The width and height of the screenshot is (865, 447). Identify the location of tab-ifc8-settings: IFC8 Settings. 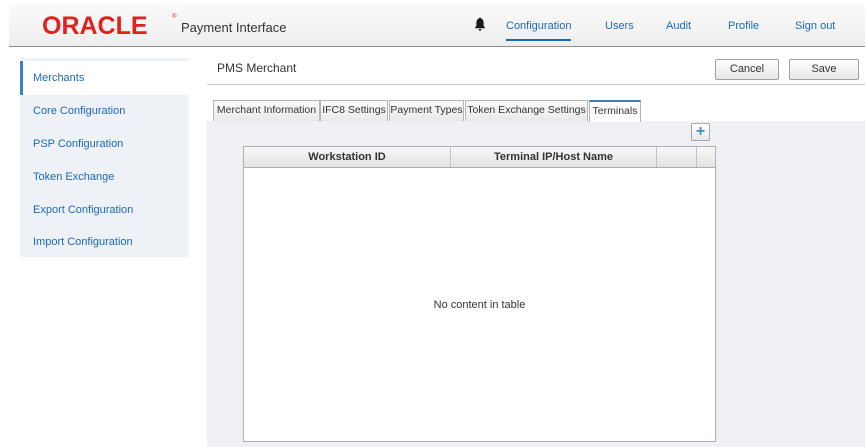
(354, 110).